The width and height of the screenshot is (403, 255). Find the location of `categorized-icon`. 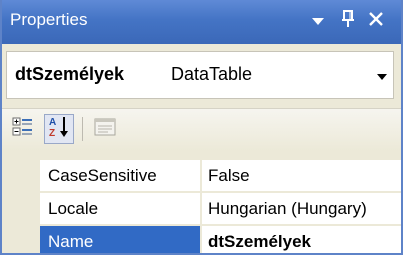

categorized-icon is located at coordinates (23, 129).